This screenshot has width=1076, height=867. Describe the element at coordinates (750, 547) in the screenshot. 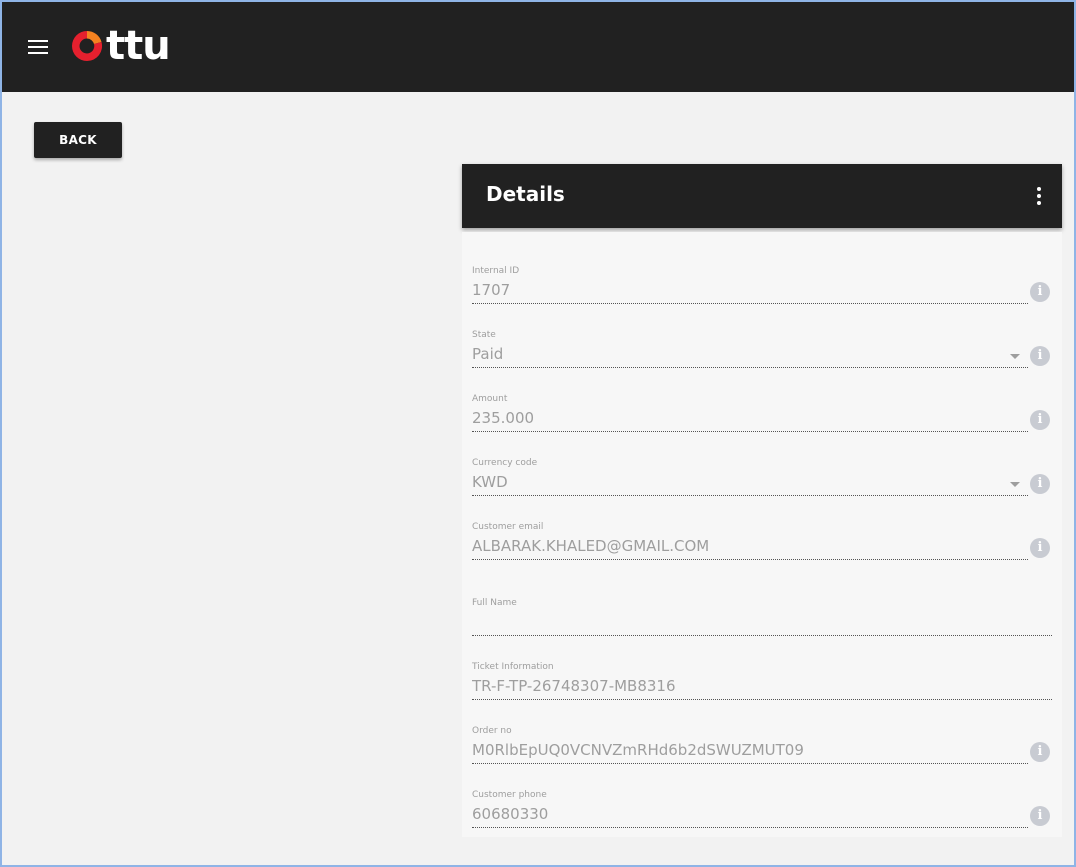

I see `customer-email-input: ALBARAK.KHALED@GMAIL.COM` at that location.